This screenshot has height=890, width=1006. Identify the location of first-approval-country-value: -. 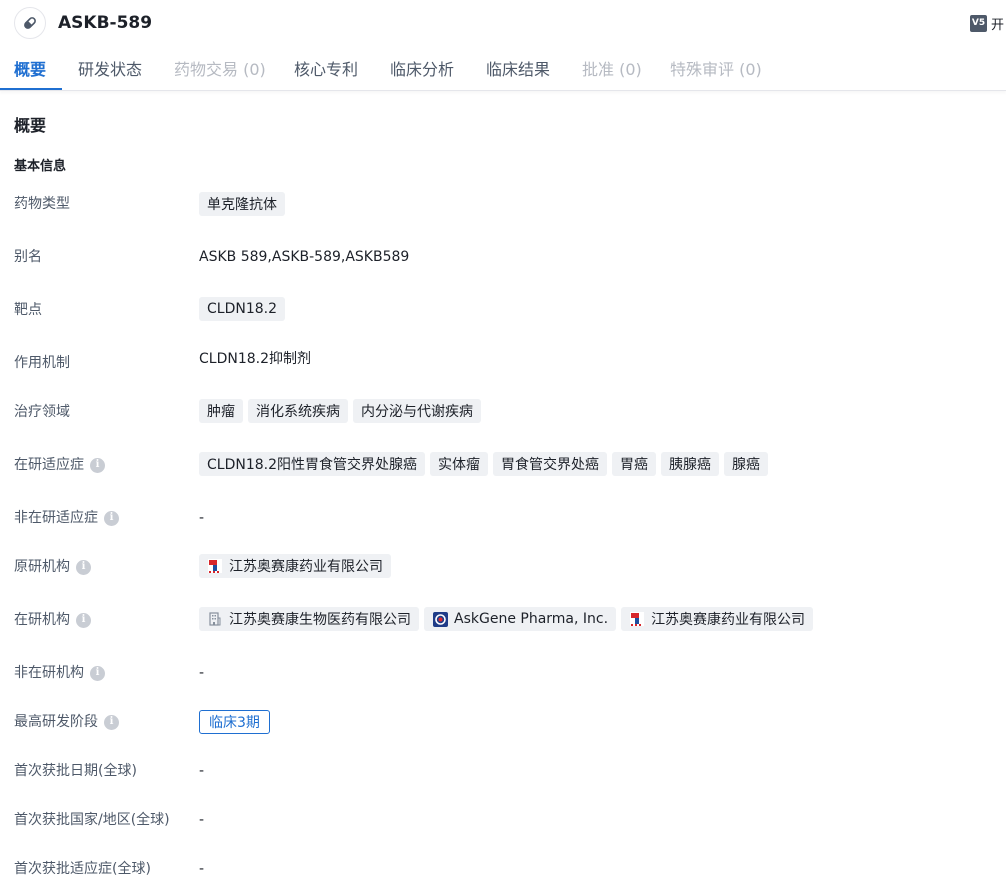
(201, 820).